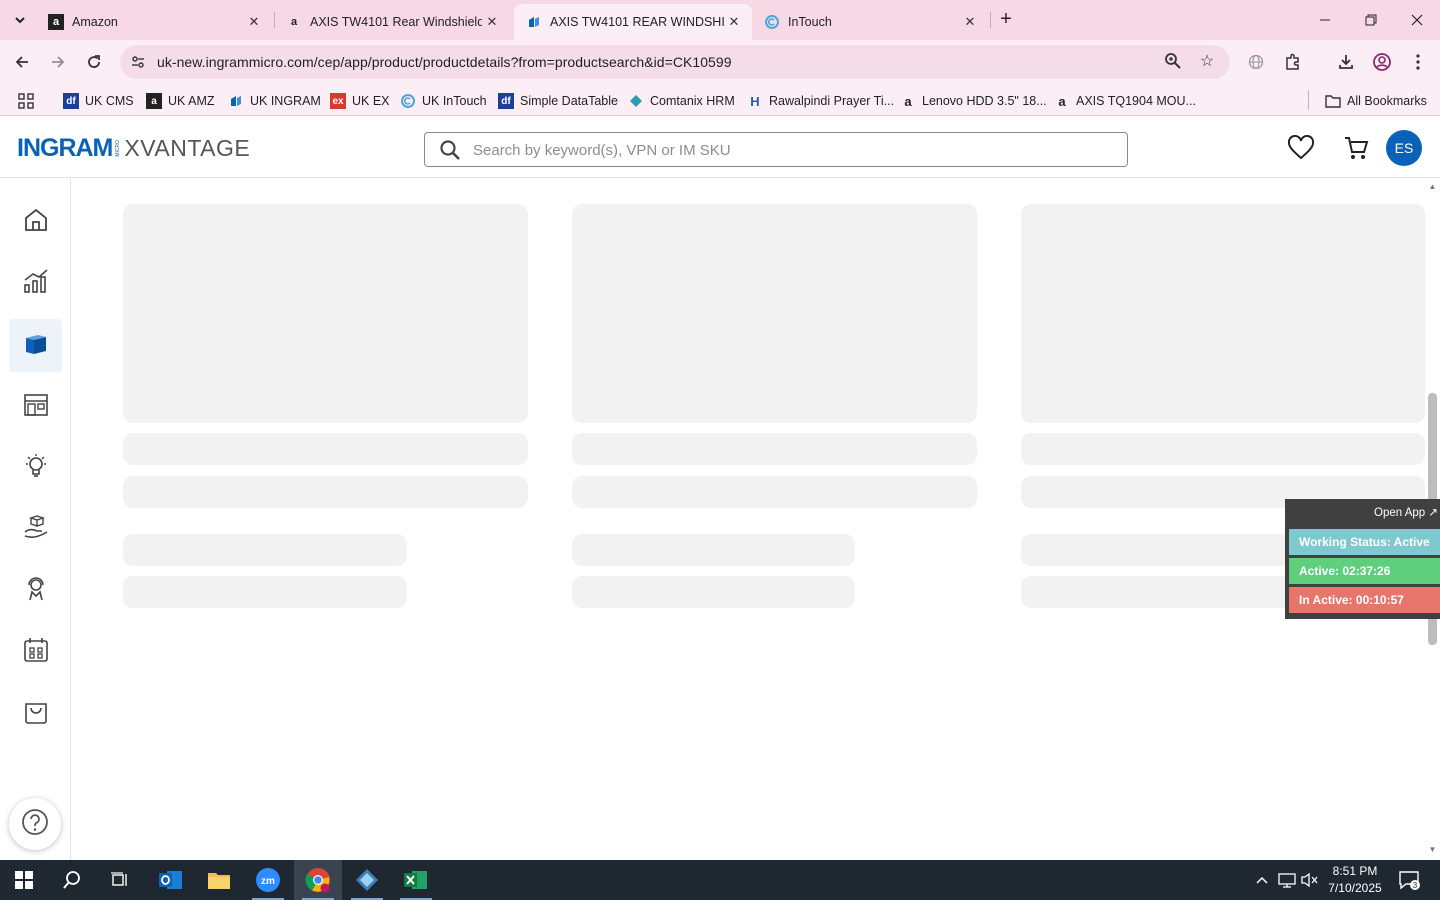 The height and width of the screenshot is (900, 1440). Describe the element at coordinates (1404, 148) in the screenshot. I see `user-avatar: ES` at that location.